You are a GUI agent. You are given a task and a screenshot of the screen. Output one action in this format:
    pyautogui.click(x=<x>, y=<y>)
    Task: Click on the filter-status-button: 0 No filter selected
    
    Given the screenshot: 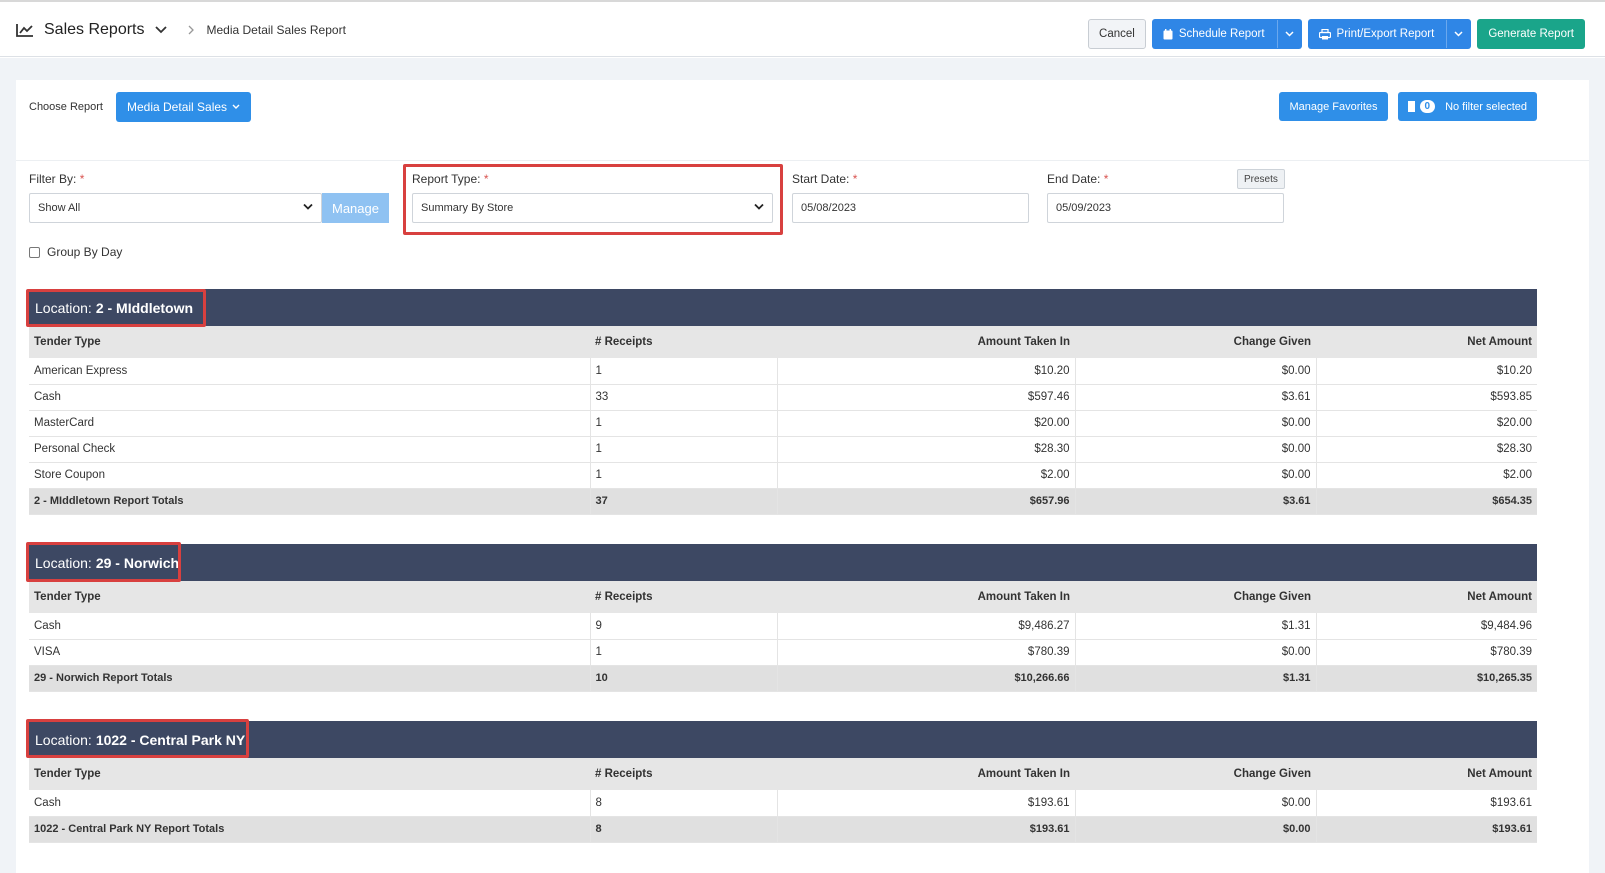 What is the action you would take?
    pyautogui.click(x=1467, y=106)
    